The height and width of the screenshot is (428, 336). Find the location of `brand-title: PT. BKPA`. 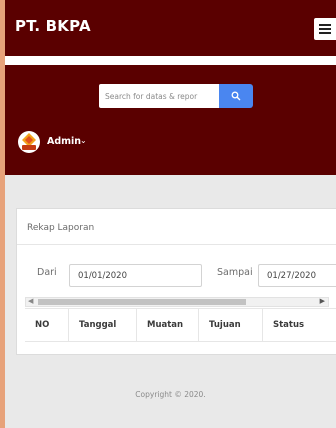

brand-title: PT. BKPA is located at coordinates (53, 26).